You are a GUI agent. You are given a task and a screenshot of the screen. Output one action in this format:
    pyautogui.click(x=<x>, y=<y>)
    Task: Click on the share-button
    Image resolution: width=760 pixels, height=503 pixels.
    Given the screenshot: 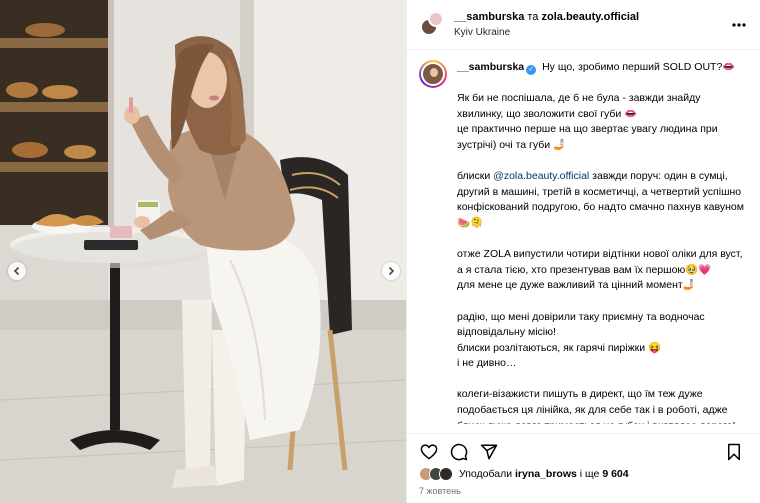 What is the action you would take?
    pyautogui.click(x=489, y=452)
    